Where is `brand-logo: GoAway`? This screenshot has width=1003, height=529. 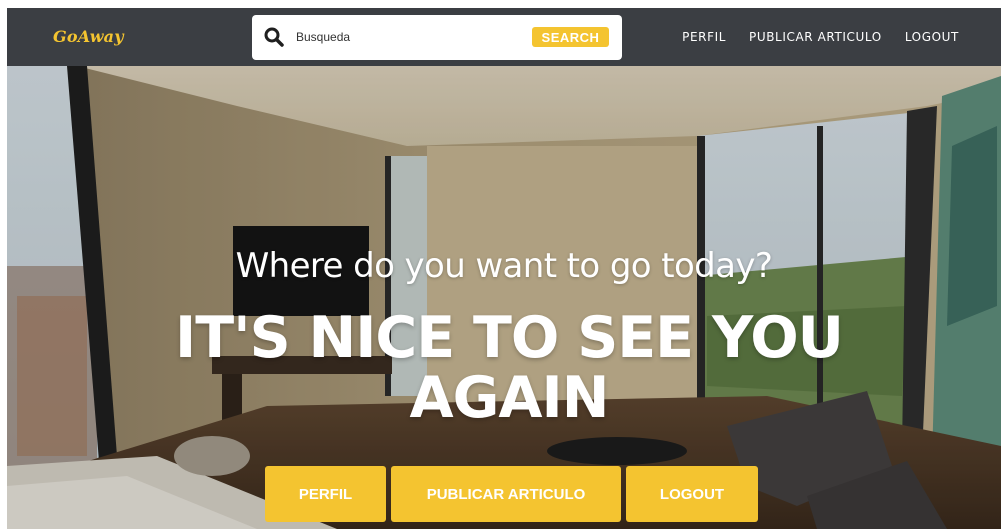 brand-logo: GoAway is located at coordinates (88, 36).